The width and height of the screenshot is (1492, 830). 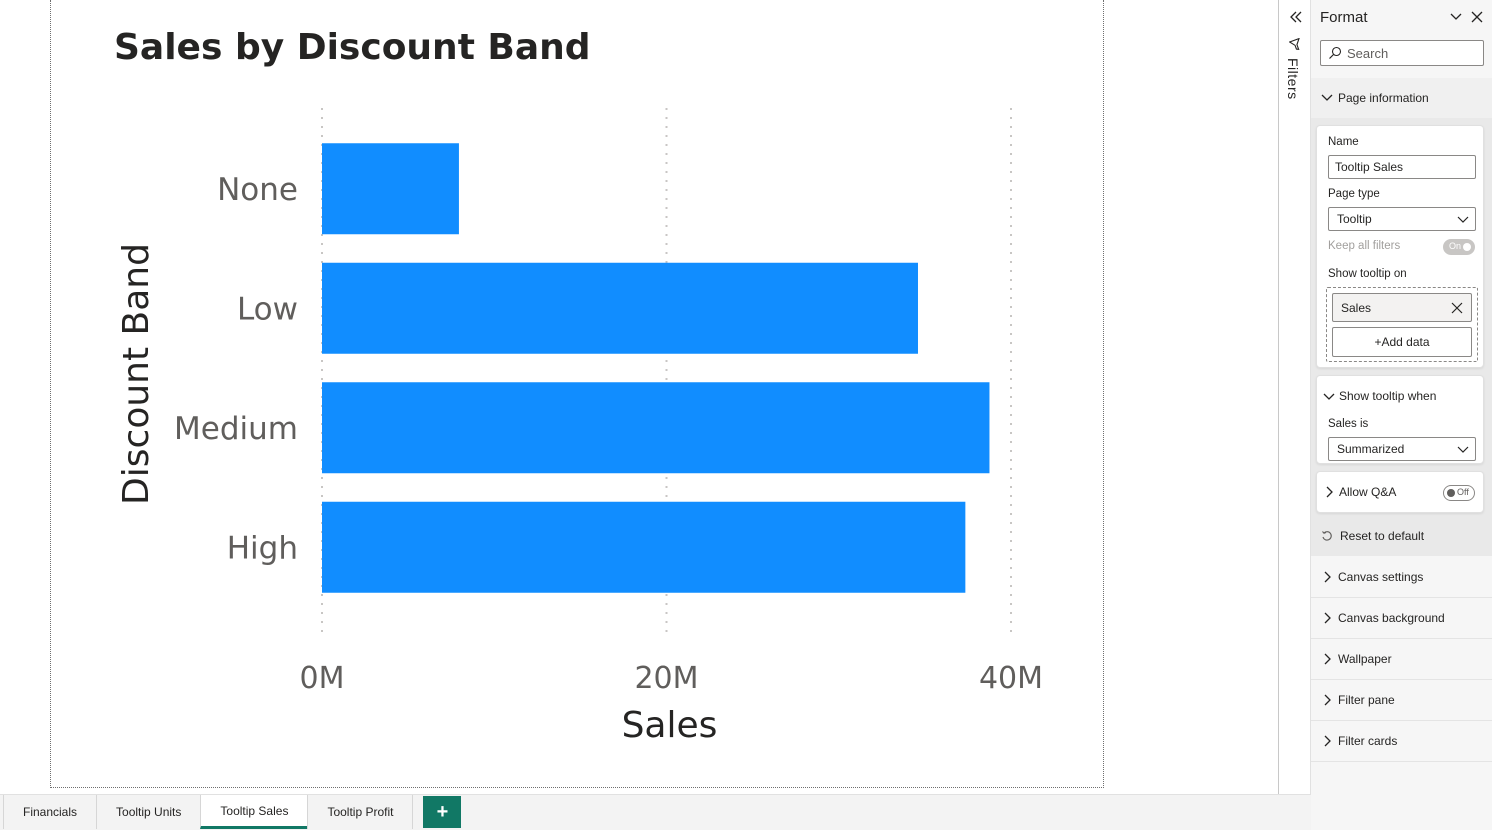 I want to click on allow-qa-header: Allow Q&A, so click(x=1359, y=492).